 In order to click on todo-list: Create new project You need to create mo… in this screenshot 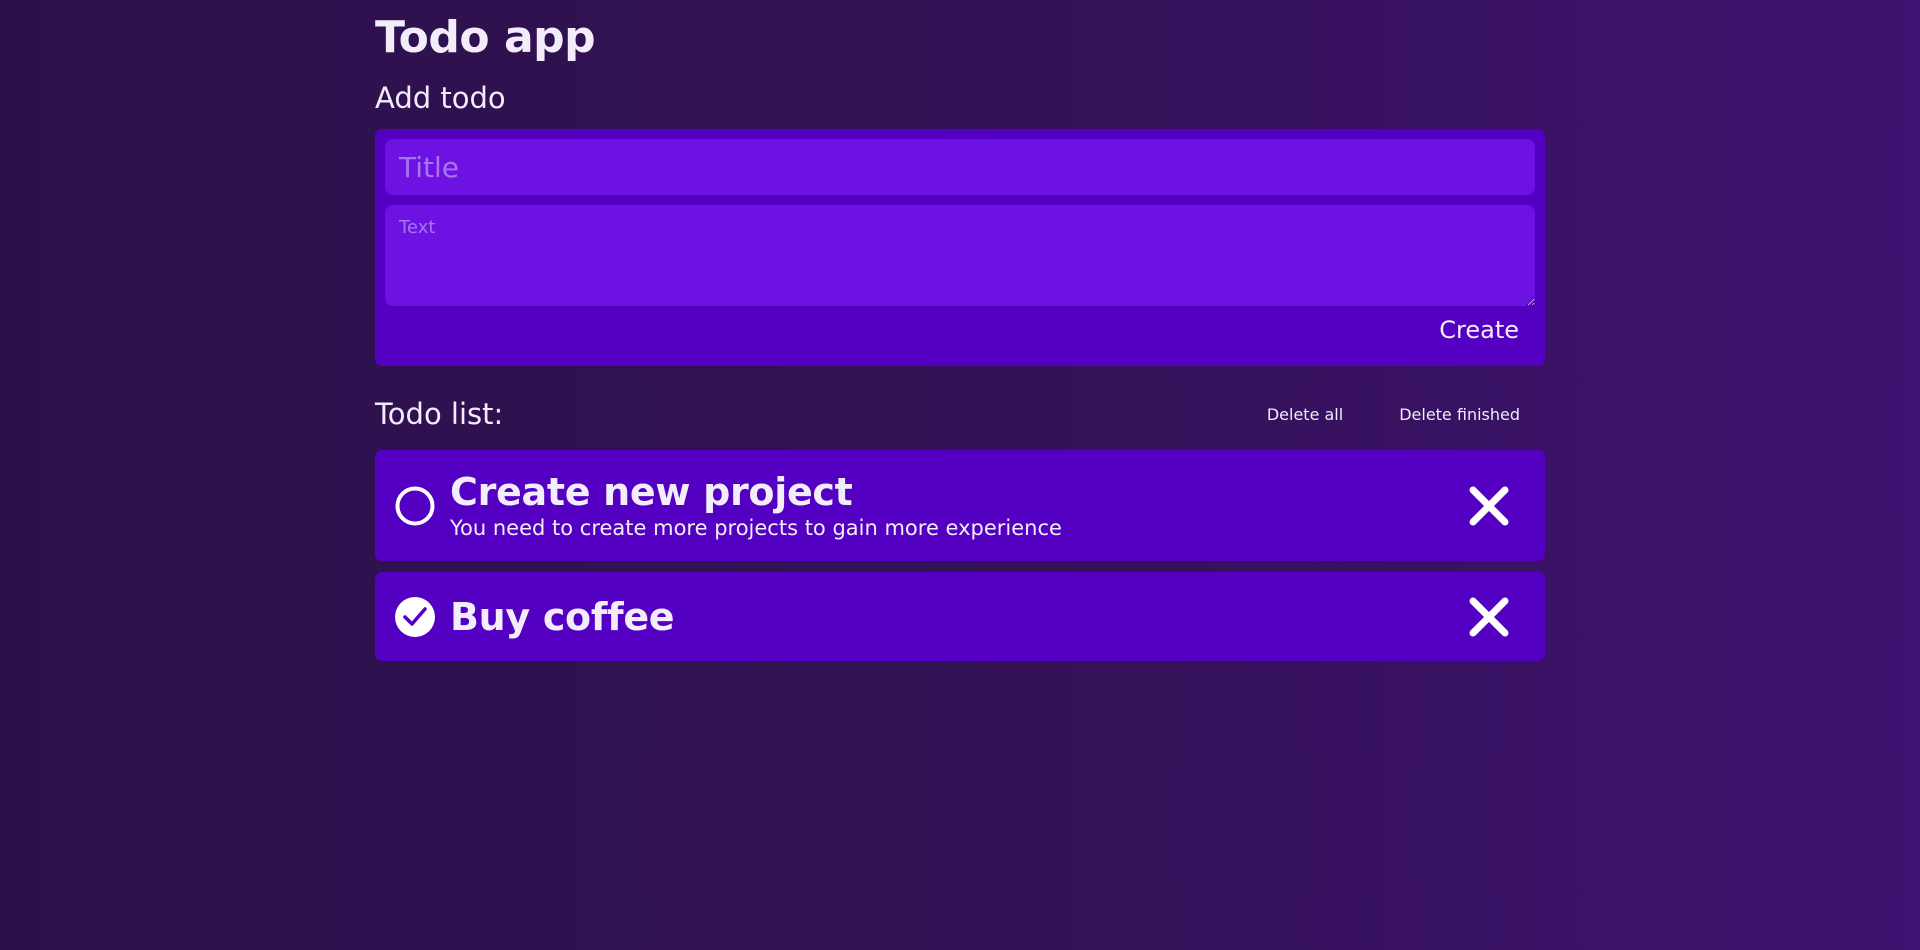, I will do `click(960, 555)`.